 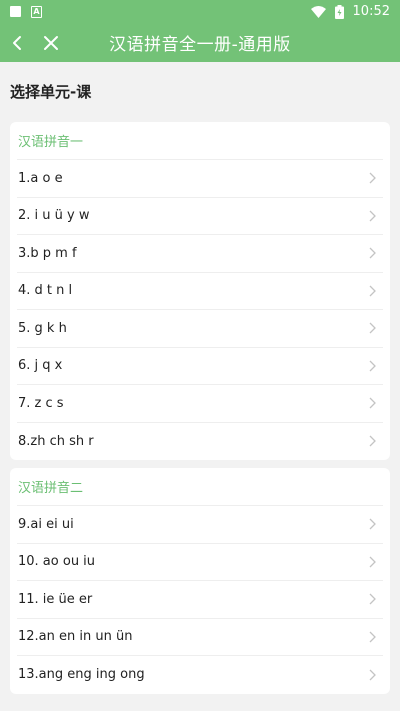 I want to click on lesson-label: 3.b p m f, so click(x=47, y=253).